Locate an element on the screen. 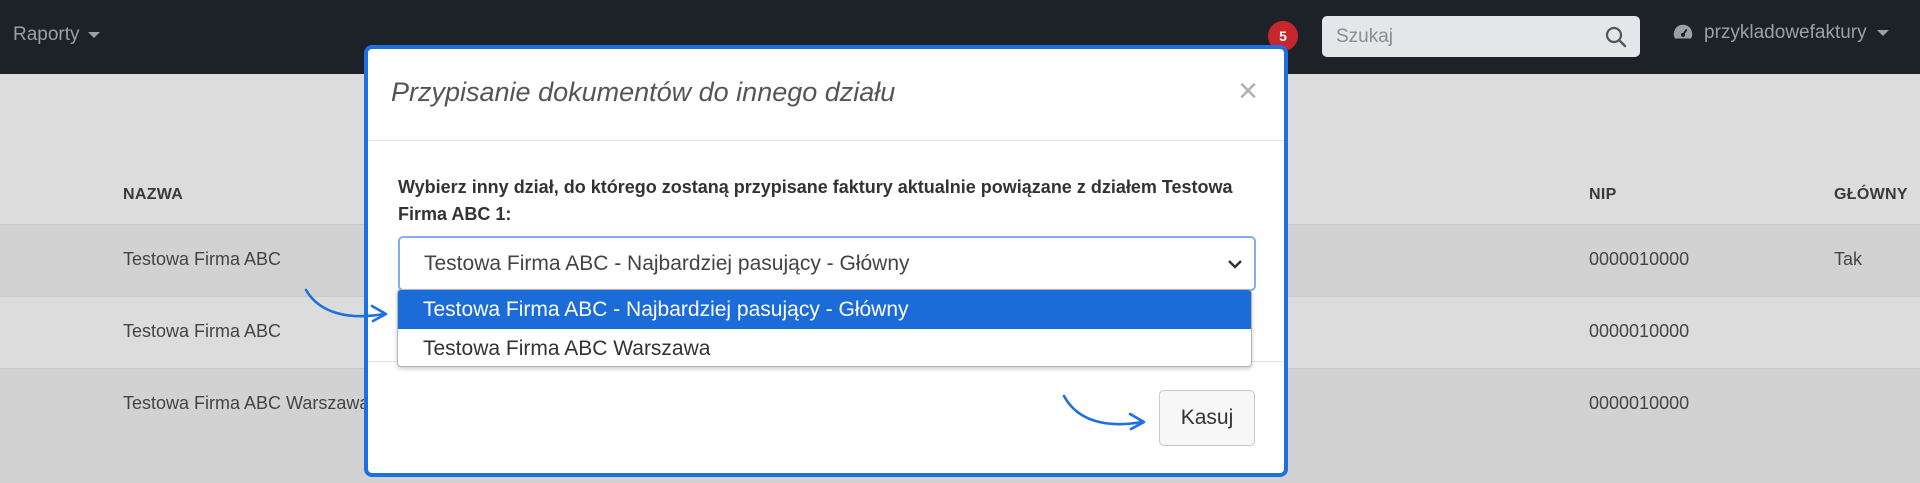  row-name: Testowa Firma ABC Warszawa is located at coordinates (246, 403).